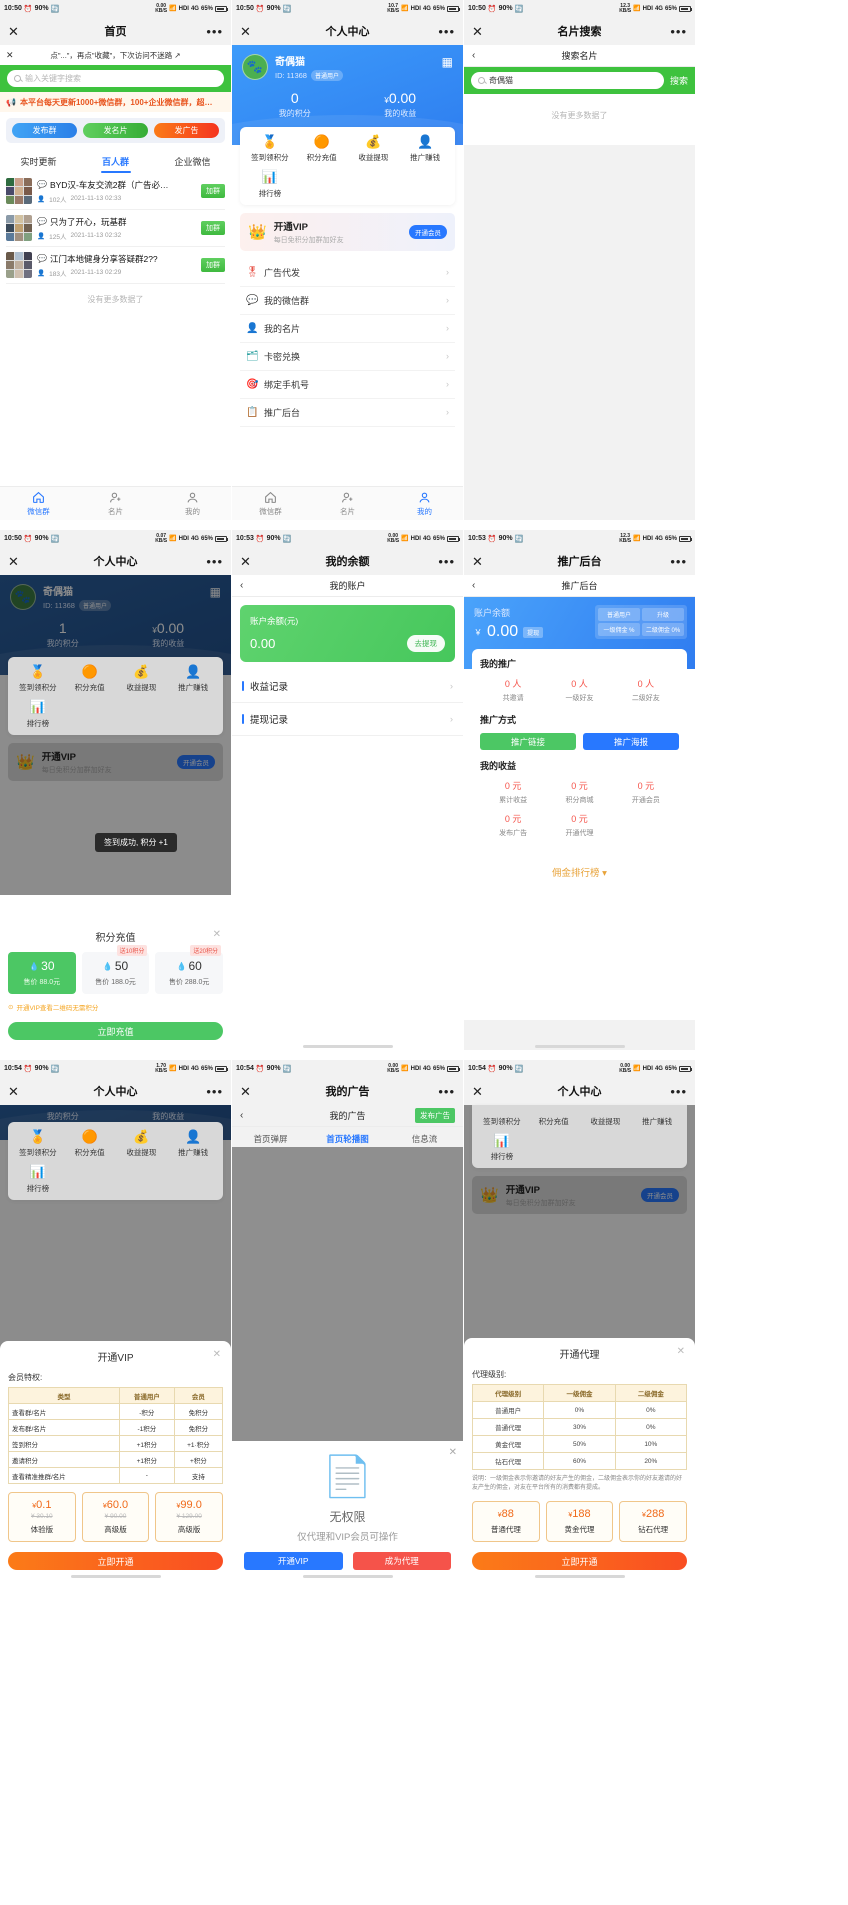 The image size is (848, 1905). I want to click on publish-ad-button: 发布广告, so click(435, 1115).